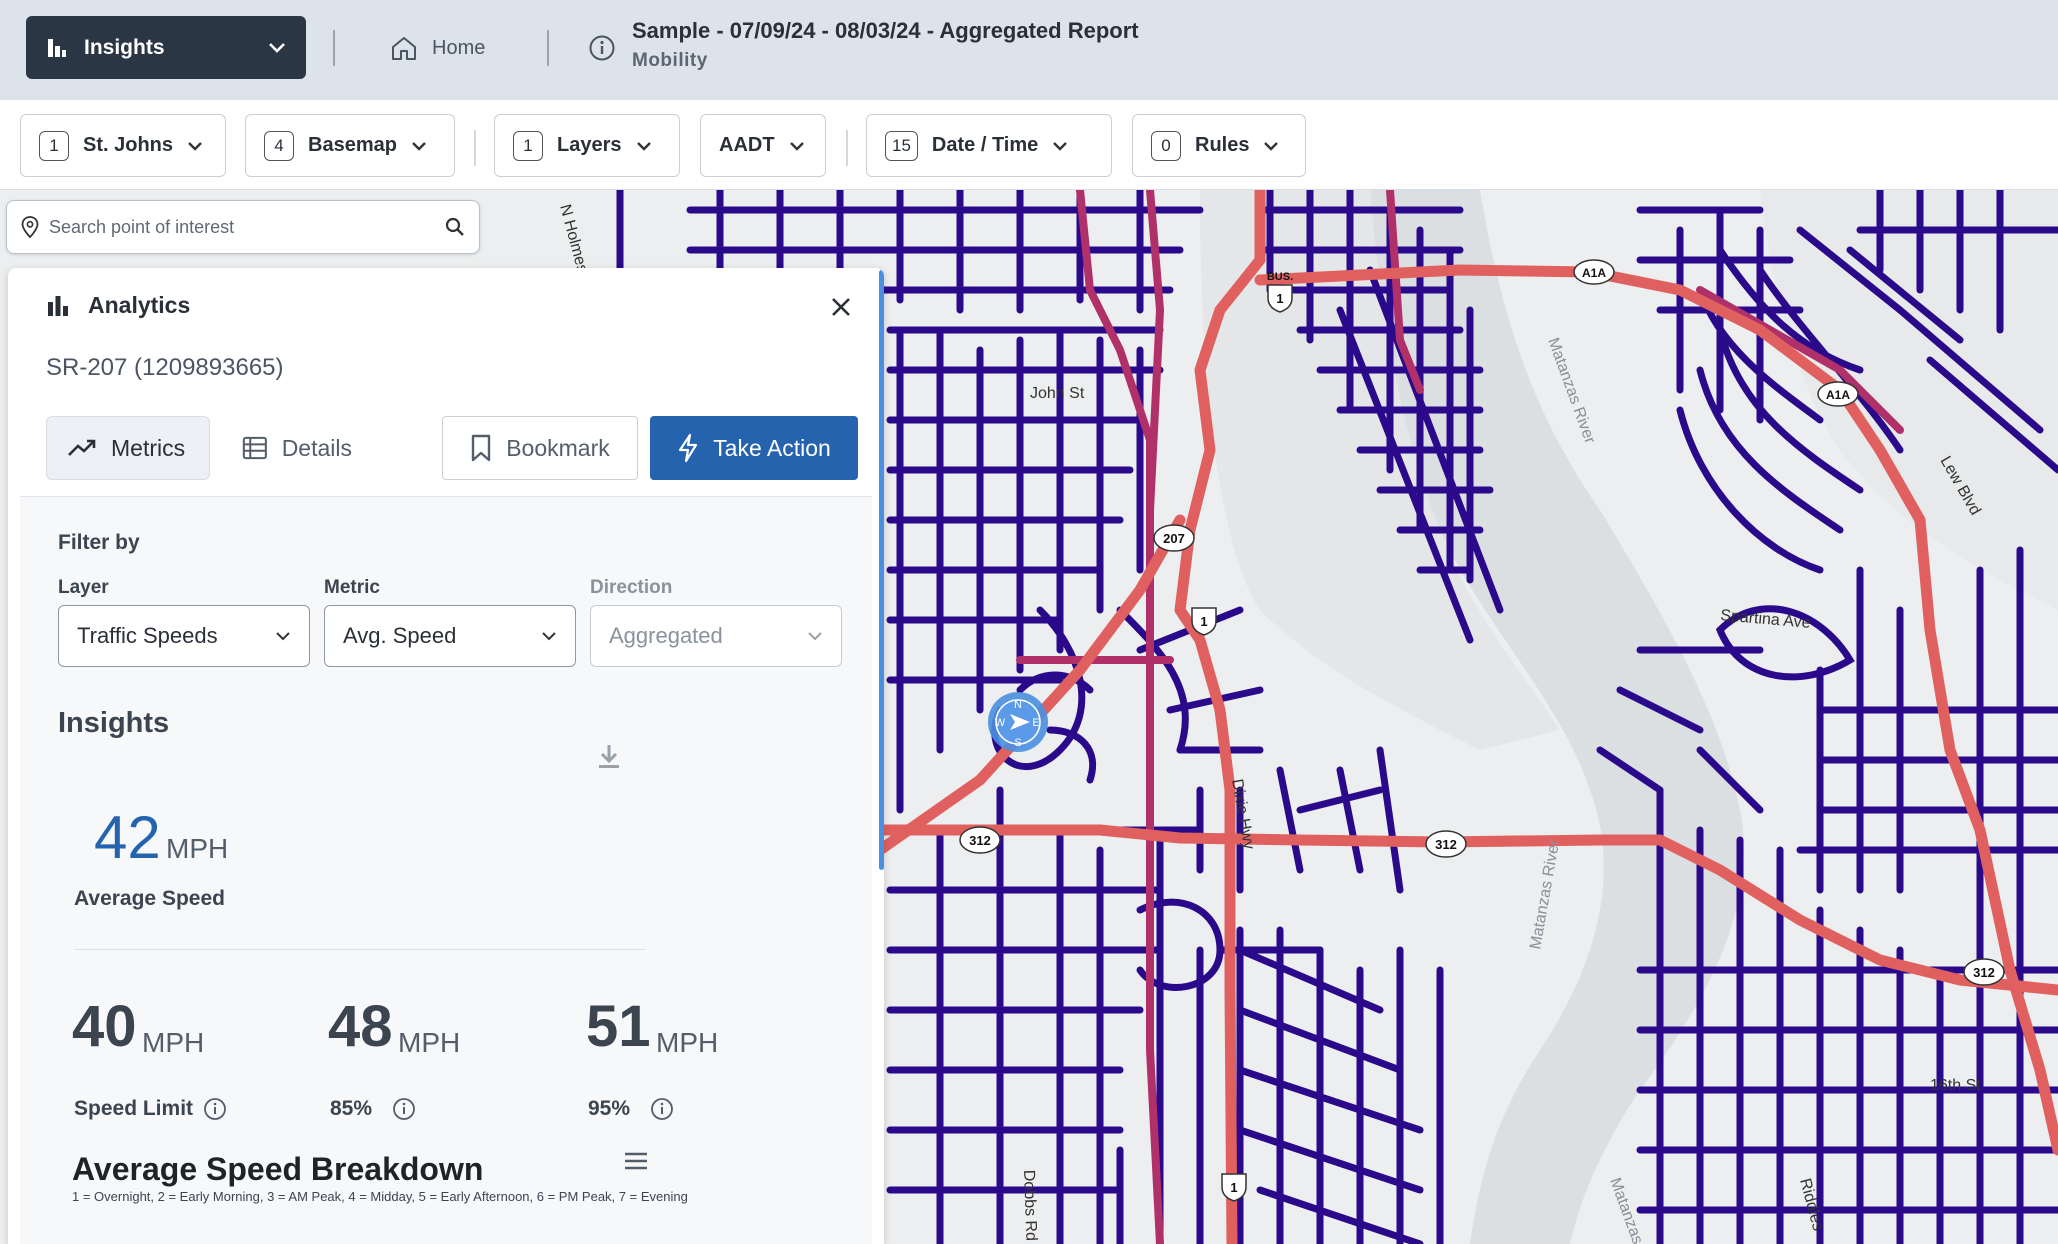 Image resolution: width=2058 pixels, height=1244 pixels. What do you see at coordinates (1571, 391) in the screenshot?
I see `label-matanzas-river-1: Matanzas River` at bounding box center [1571, 391].